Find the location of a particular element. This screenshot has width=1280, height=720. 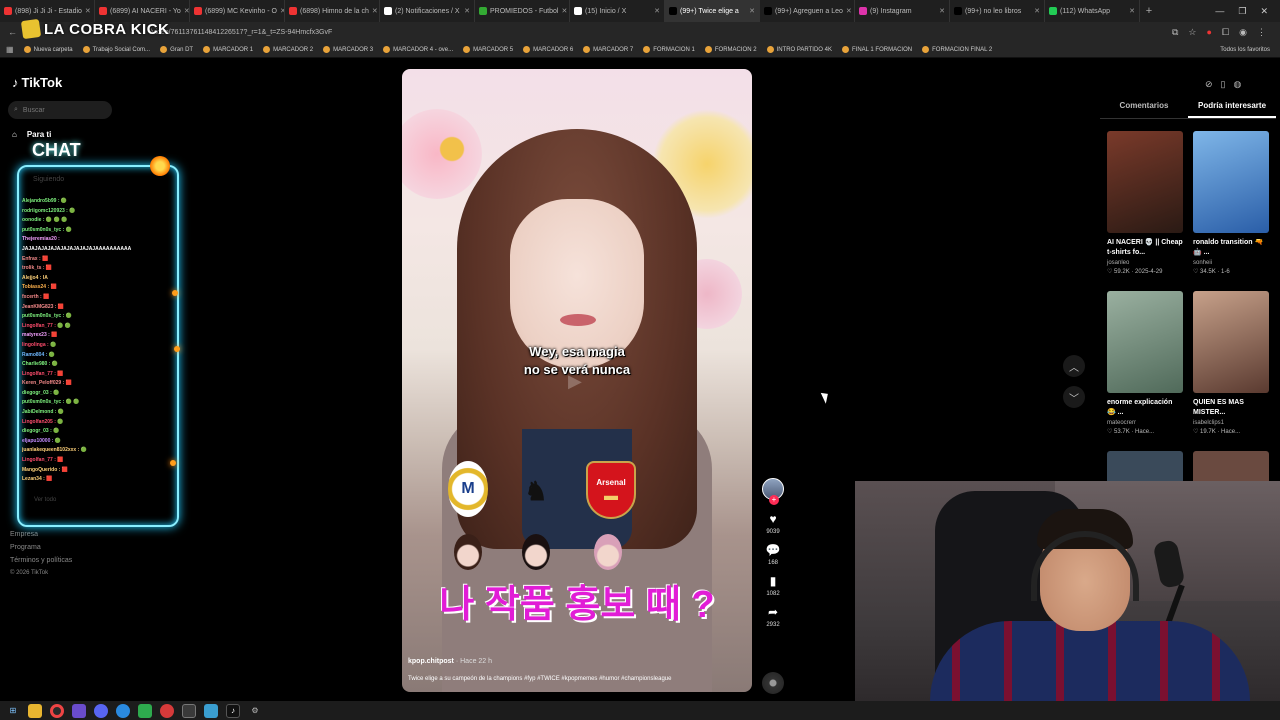

compass-icon: ⊘ is located at coordinates (1209, 84).